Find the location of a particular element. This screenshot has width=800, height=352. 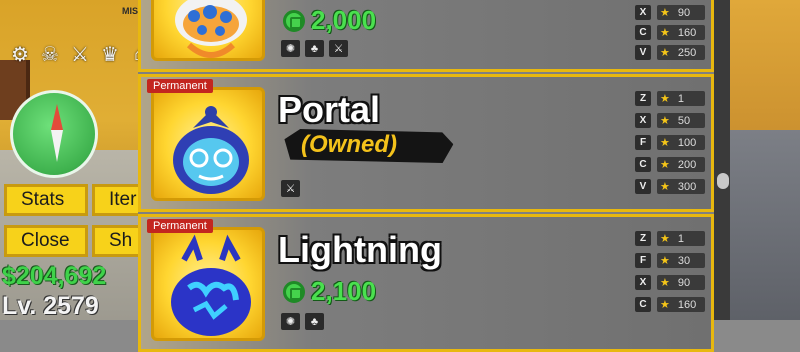

shop-button: Sh is located at coordinates (117, 241).